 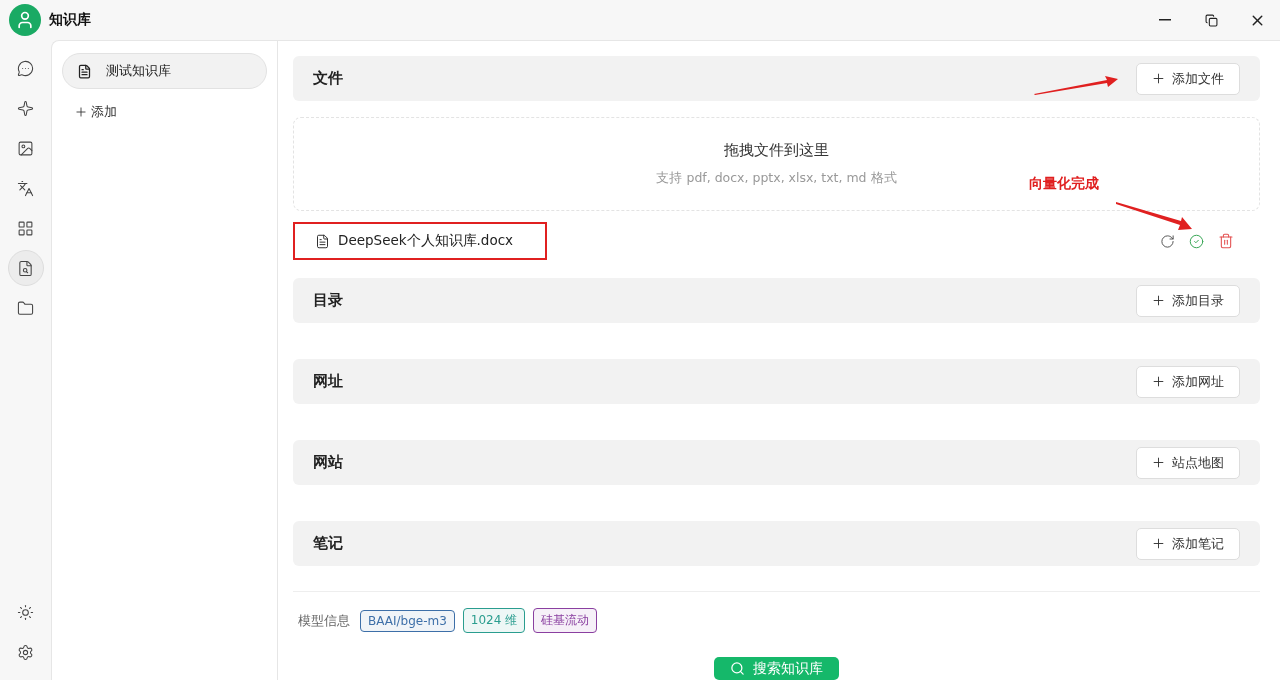 I want to click on add-button: 添加网址, so click(x=1188, y=381).